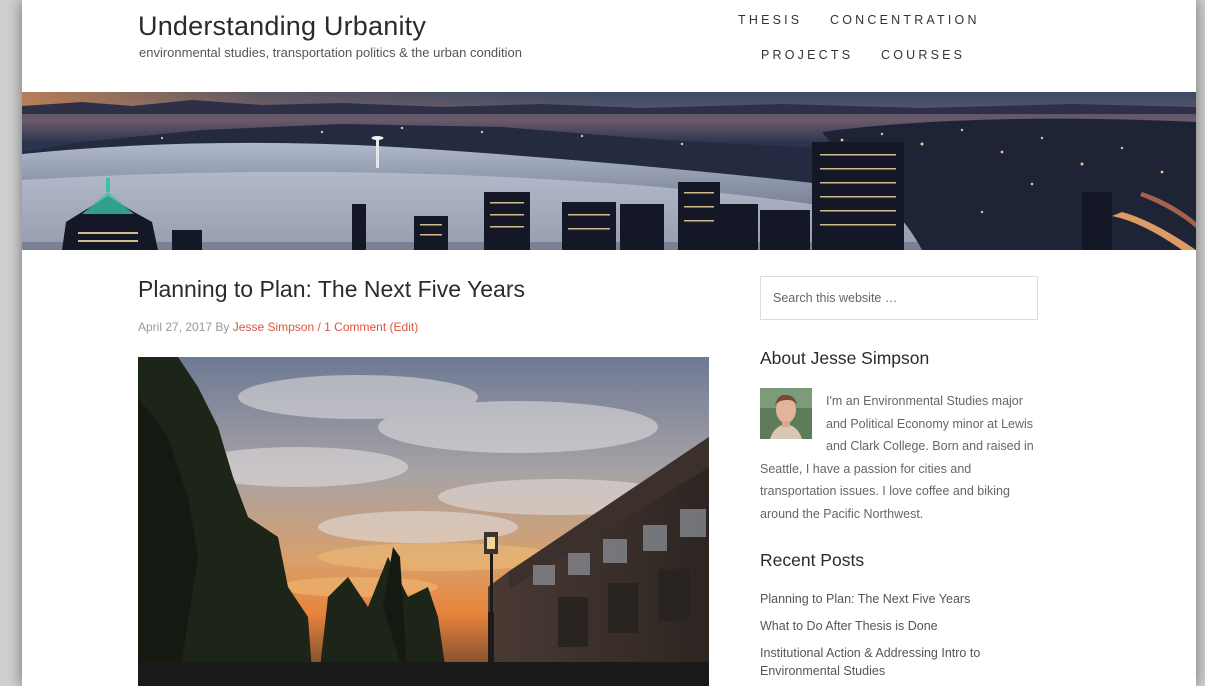 The width and height of the screenshot is (1205, 686). What do you see at coordinates (865, 599) in the screenshot?
I see `recent-post-link: Planning to Plan: The Next Five Years` at bounding box center [865, 599].